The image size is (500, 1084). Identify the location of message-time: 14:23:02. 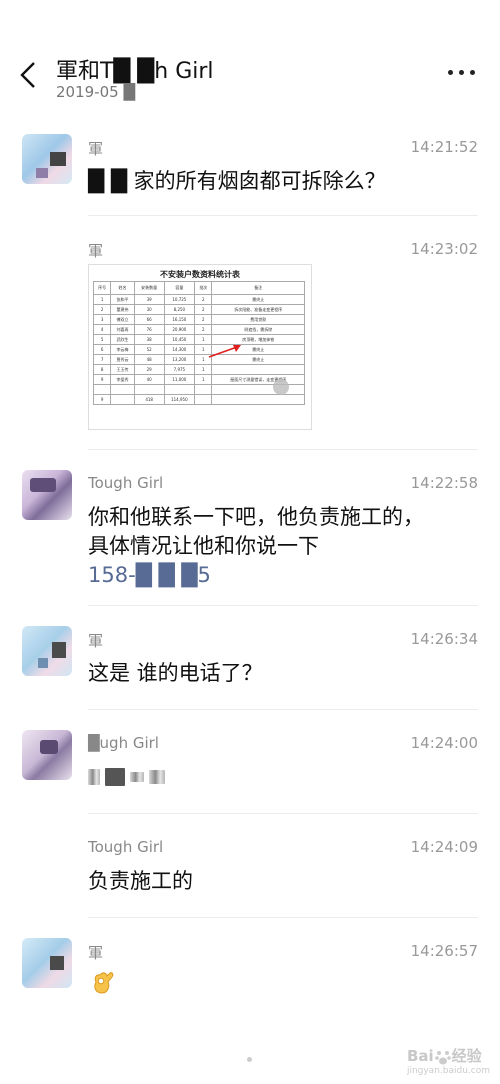
(444, 249).